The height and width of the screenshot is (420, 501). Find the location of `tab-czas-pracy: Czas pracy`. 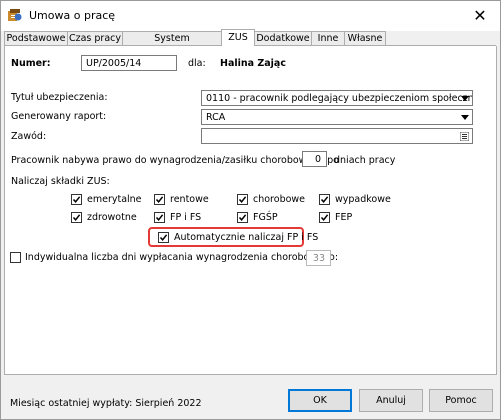

tab-czas-pracy: Czas pracy is located at coordinates (95, 38).